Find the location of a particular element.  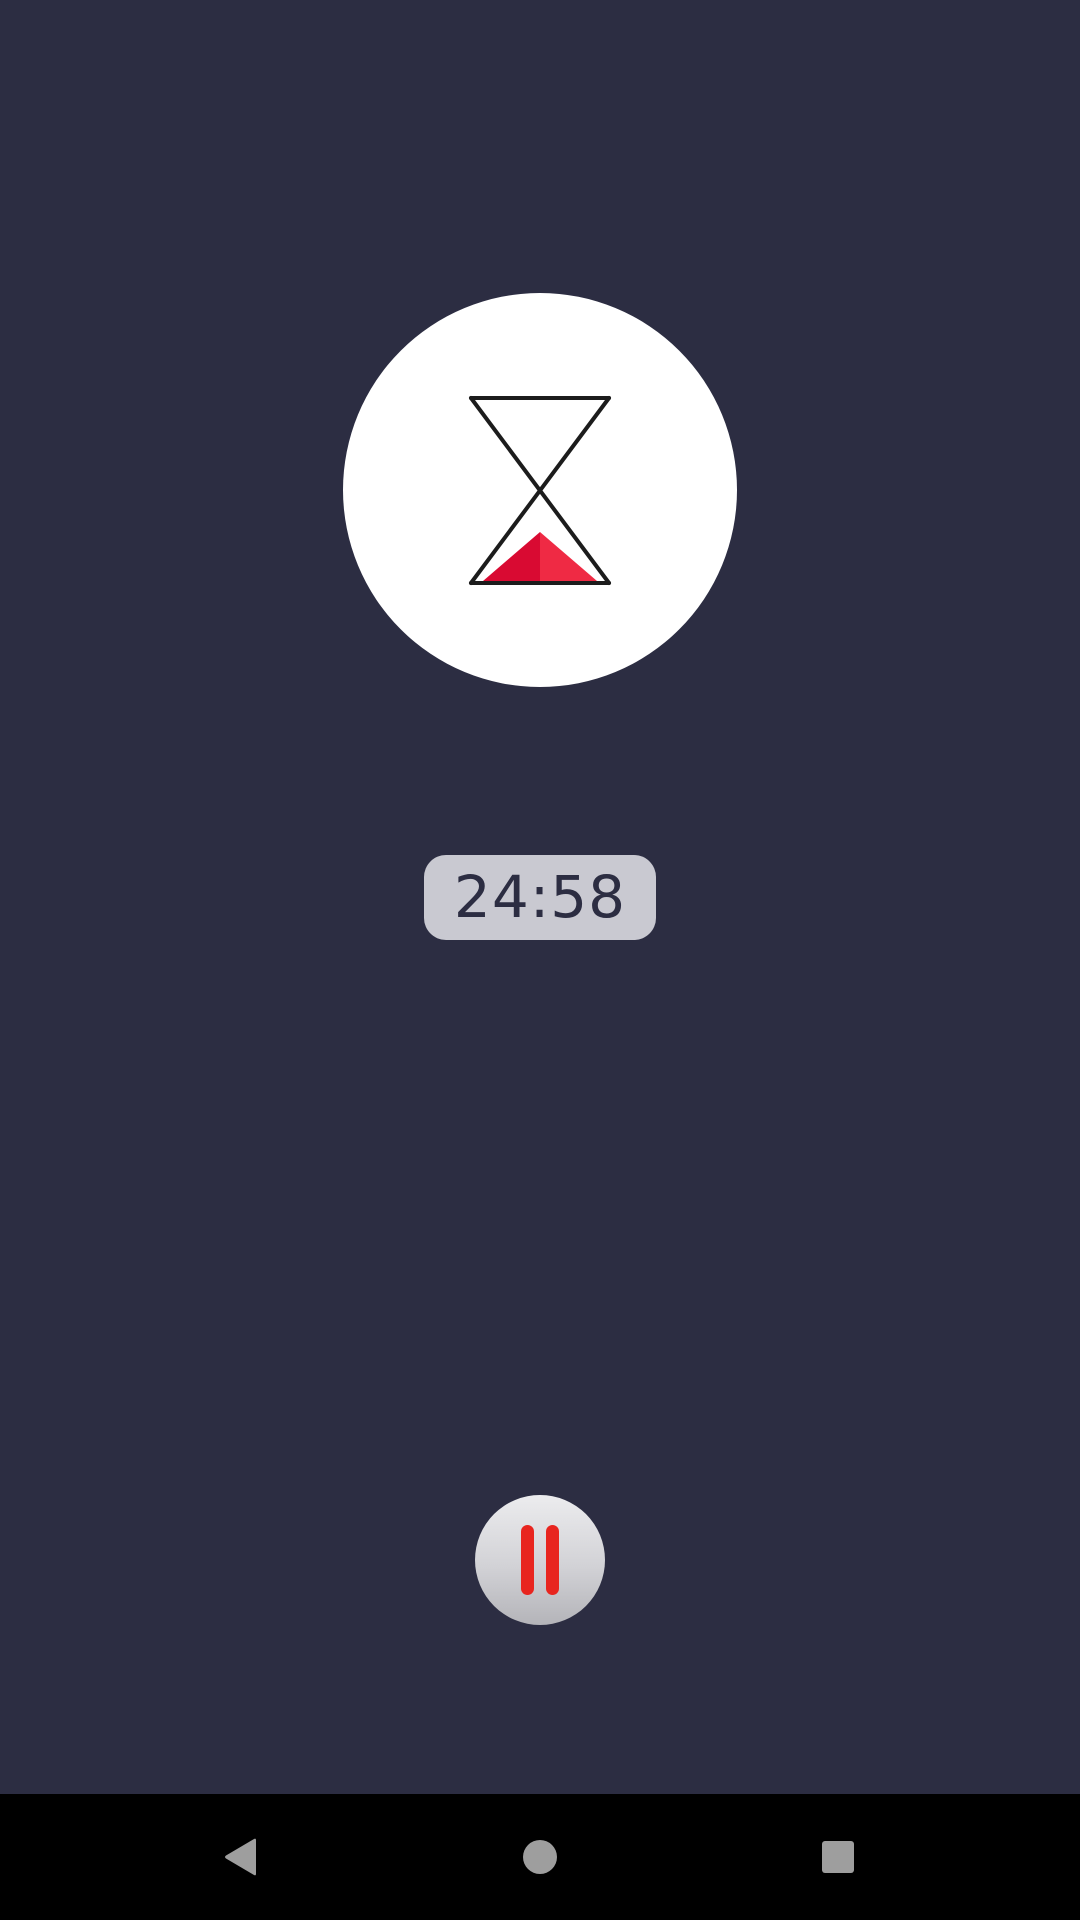

system-navigation-bar is located at coordinates (540, 1857).